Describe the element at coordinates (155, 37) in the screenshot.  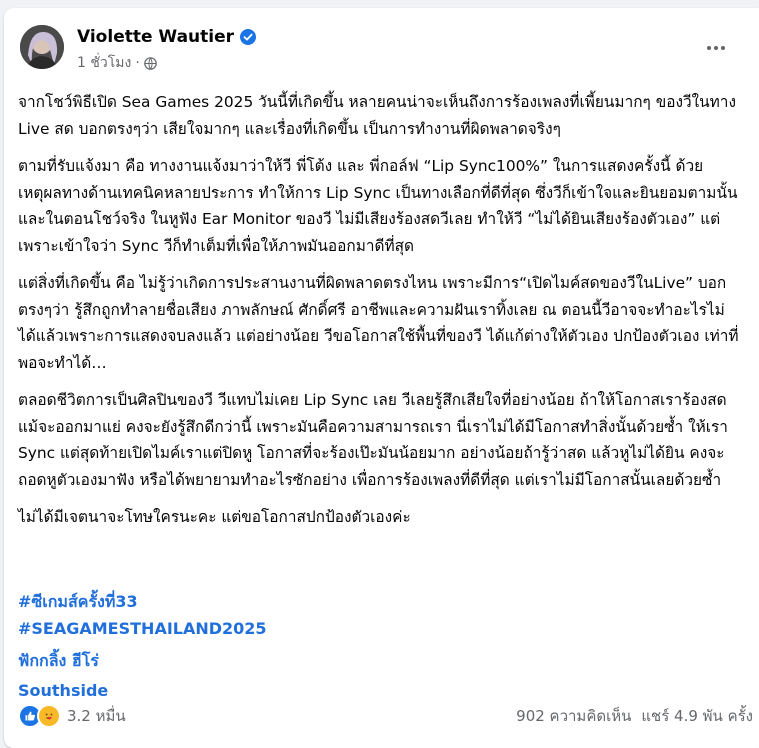
I see `author-name: Violette Wautier` at that location.